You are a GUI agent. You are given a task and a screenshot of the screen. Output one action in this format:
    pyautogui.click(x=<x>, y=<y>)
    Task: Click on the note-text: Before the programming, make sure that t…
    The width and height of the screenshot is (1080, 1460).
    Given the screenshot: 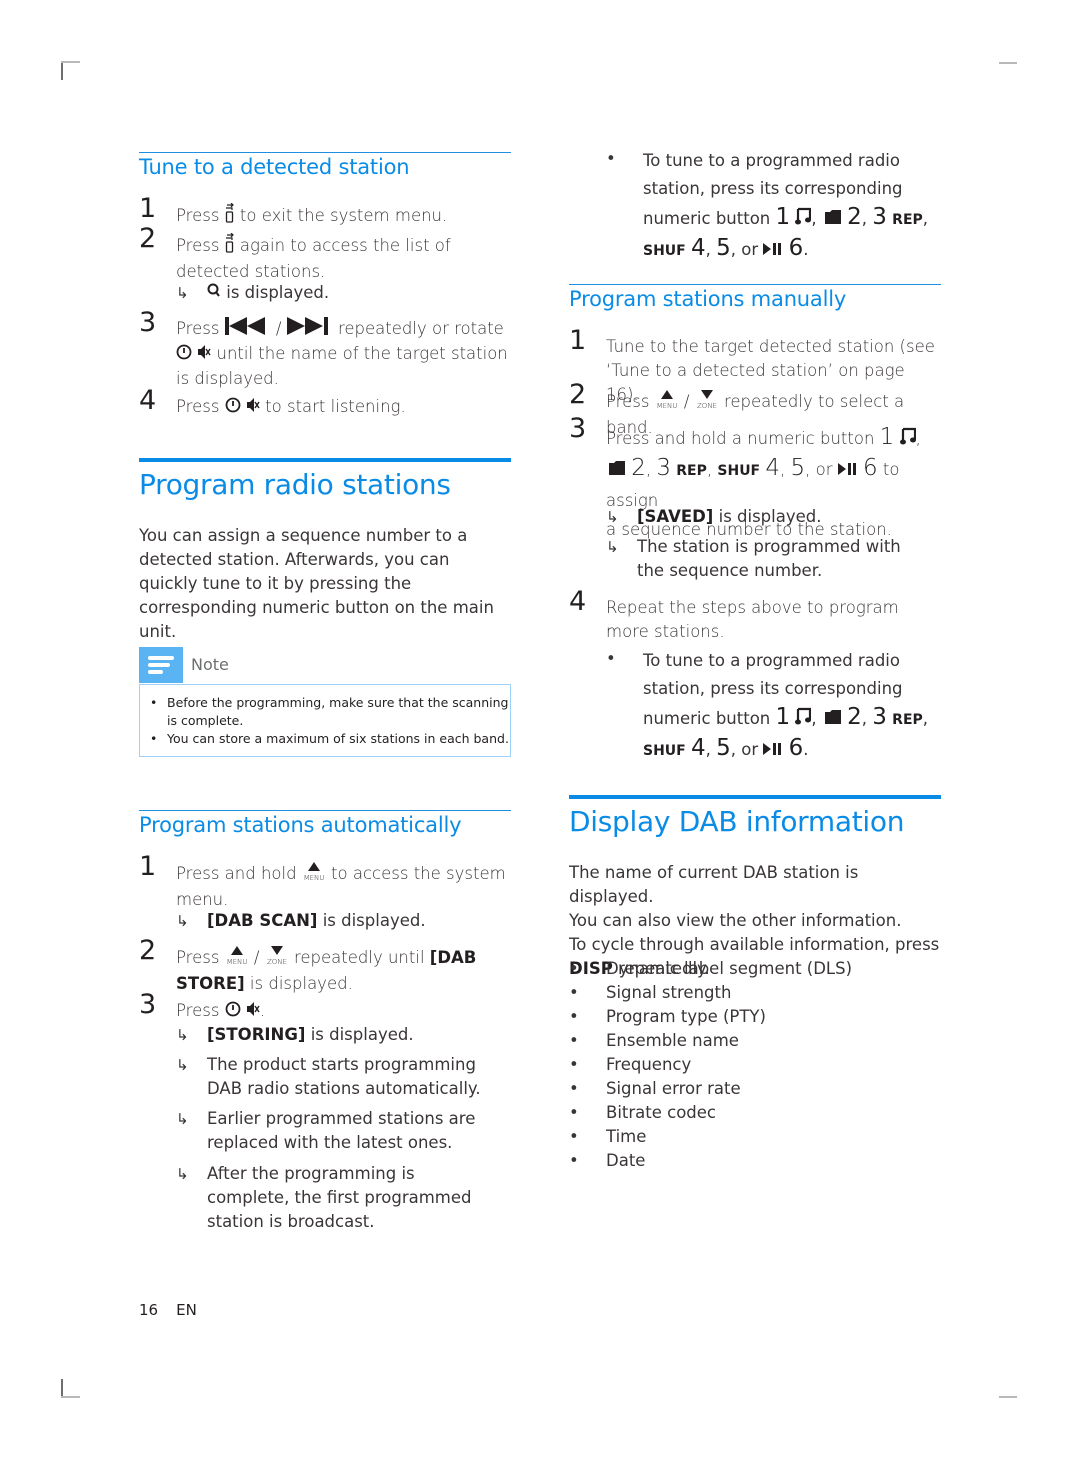 What is the action you would take?
    pyautogui.click(x=338, y=711)
    